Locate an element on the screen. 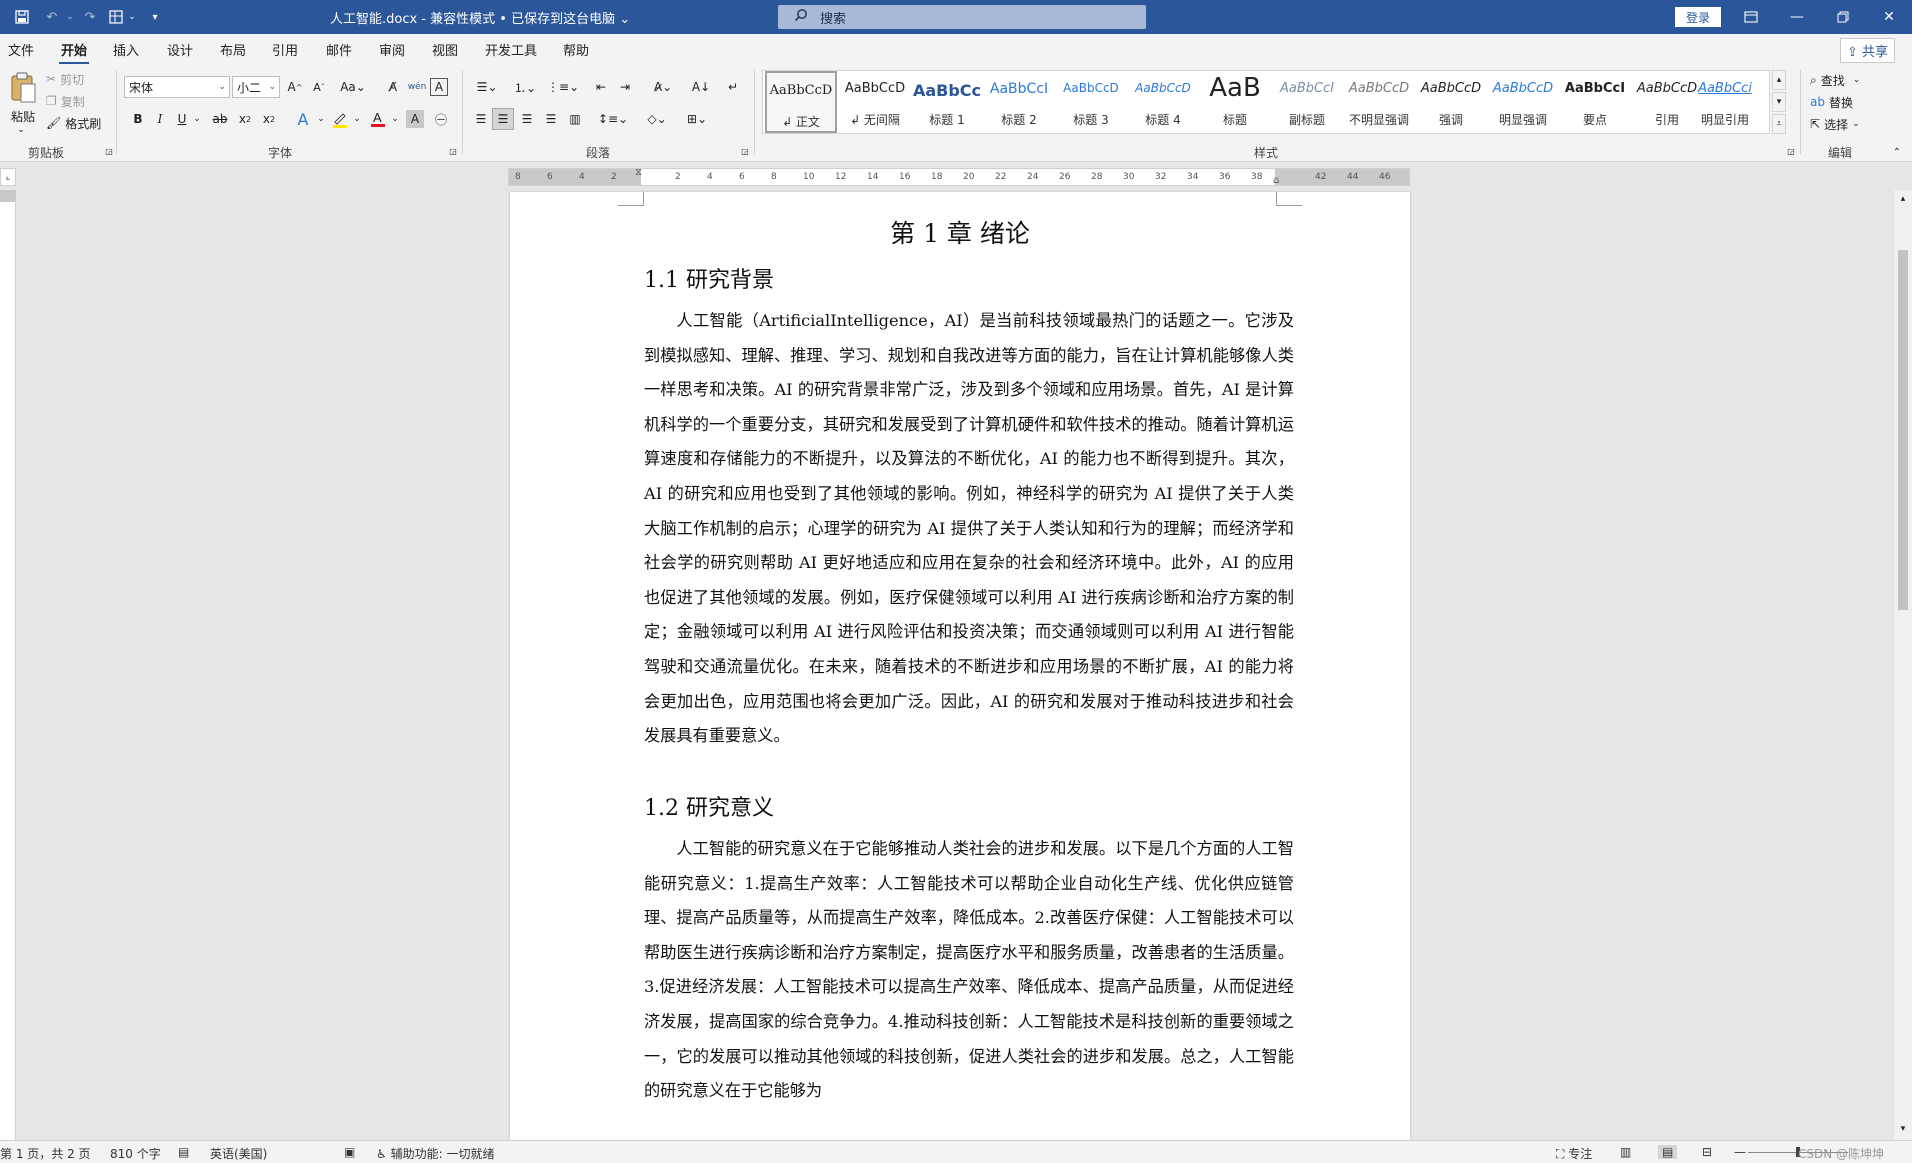  undo-icon: ↶ is located at coordinates (52, 17).